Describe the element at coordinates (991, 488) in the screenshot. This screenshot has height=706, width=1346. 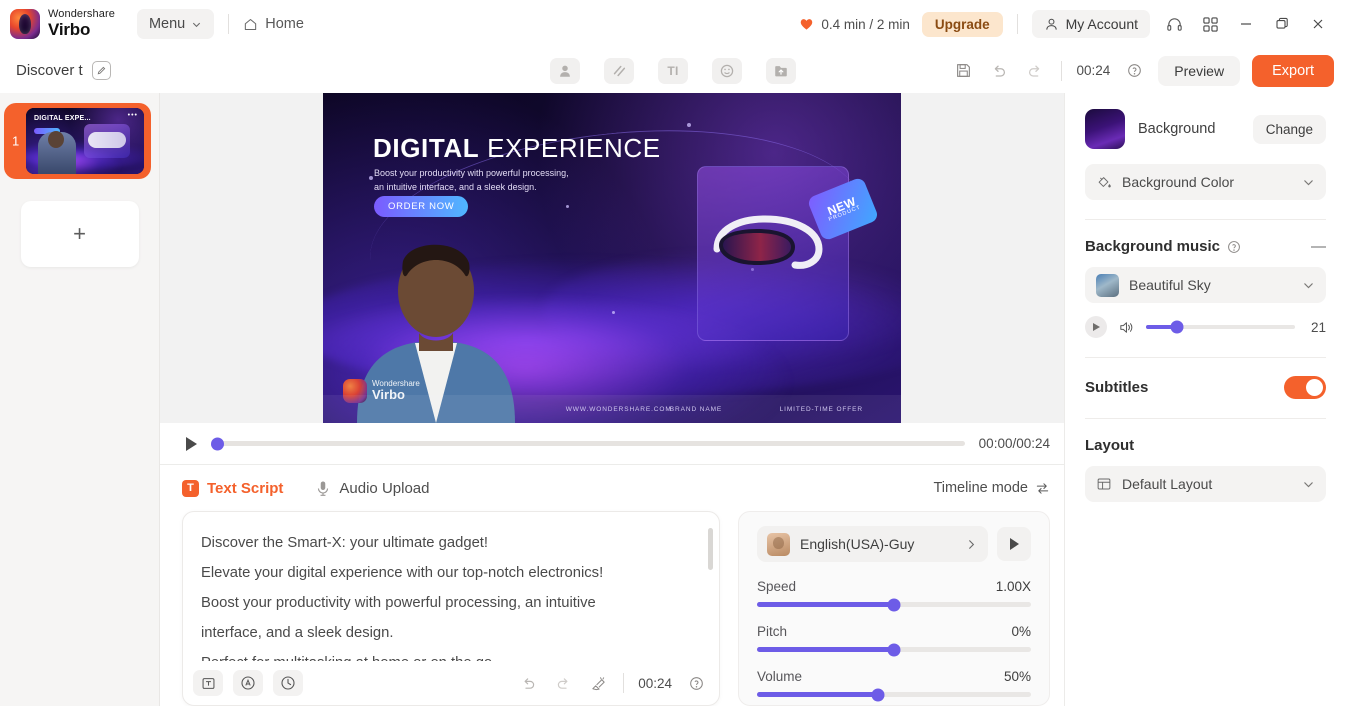
I see `timeline-mode-button: Timeline mode` at that location.